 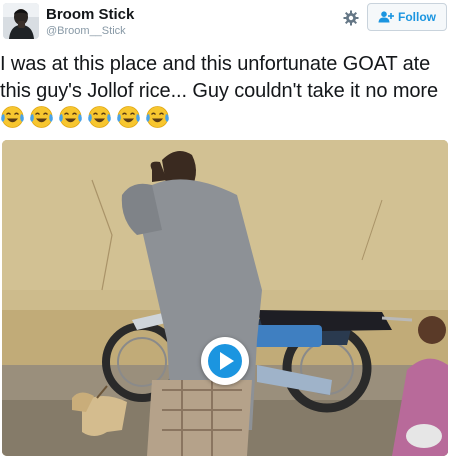 I want to click on play-icon, so click(x=225, y=361).